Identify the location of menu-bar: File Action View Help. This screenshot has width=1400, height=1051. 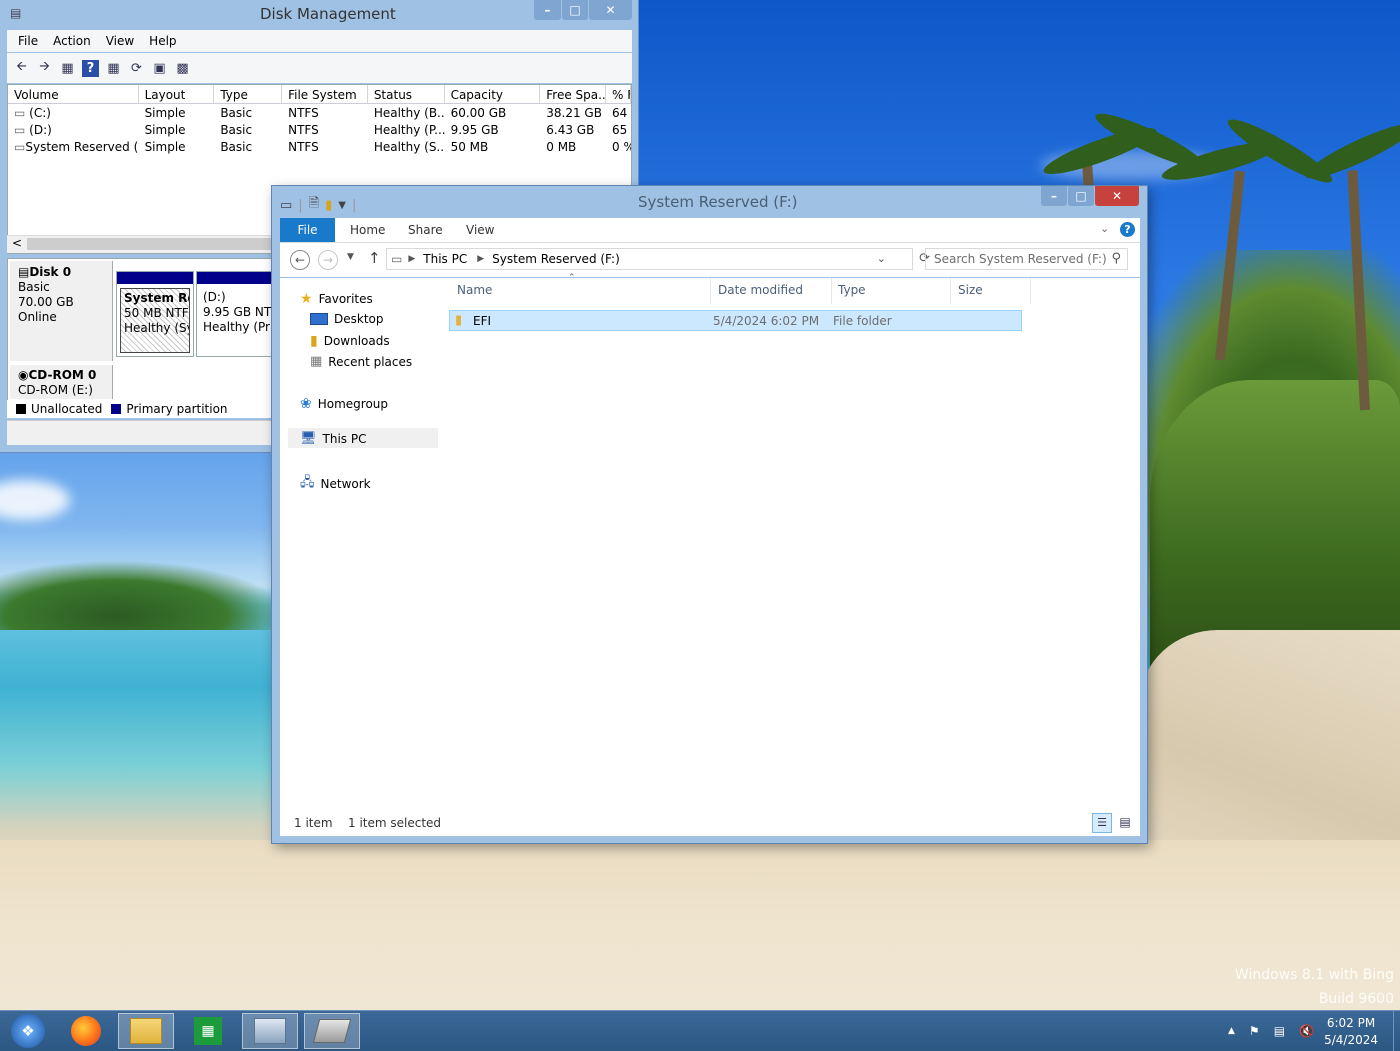
(319, 41).